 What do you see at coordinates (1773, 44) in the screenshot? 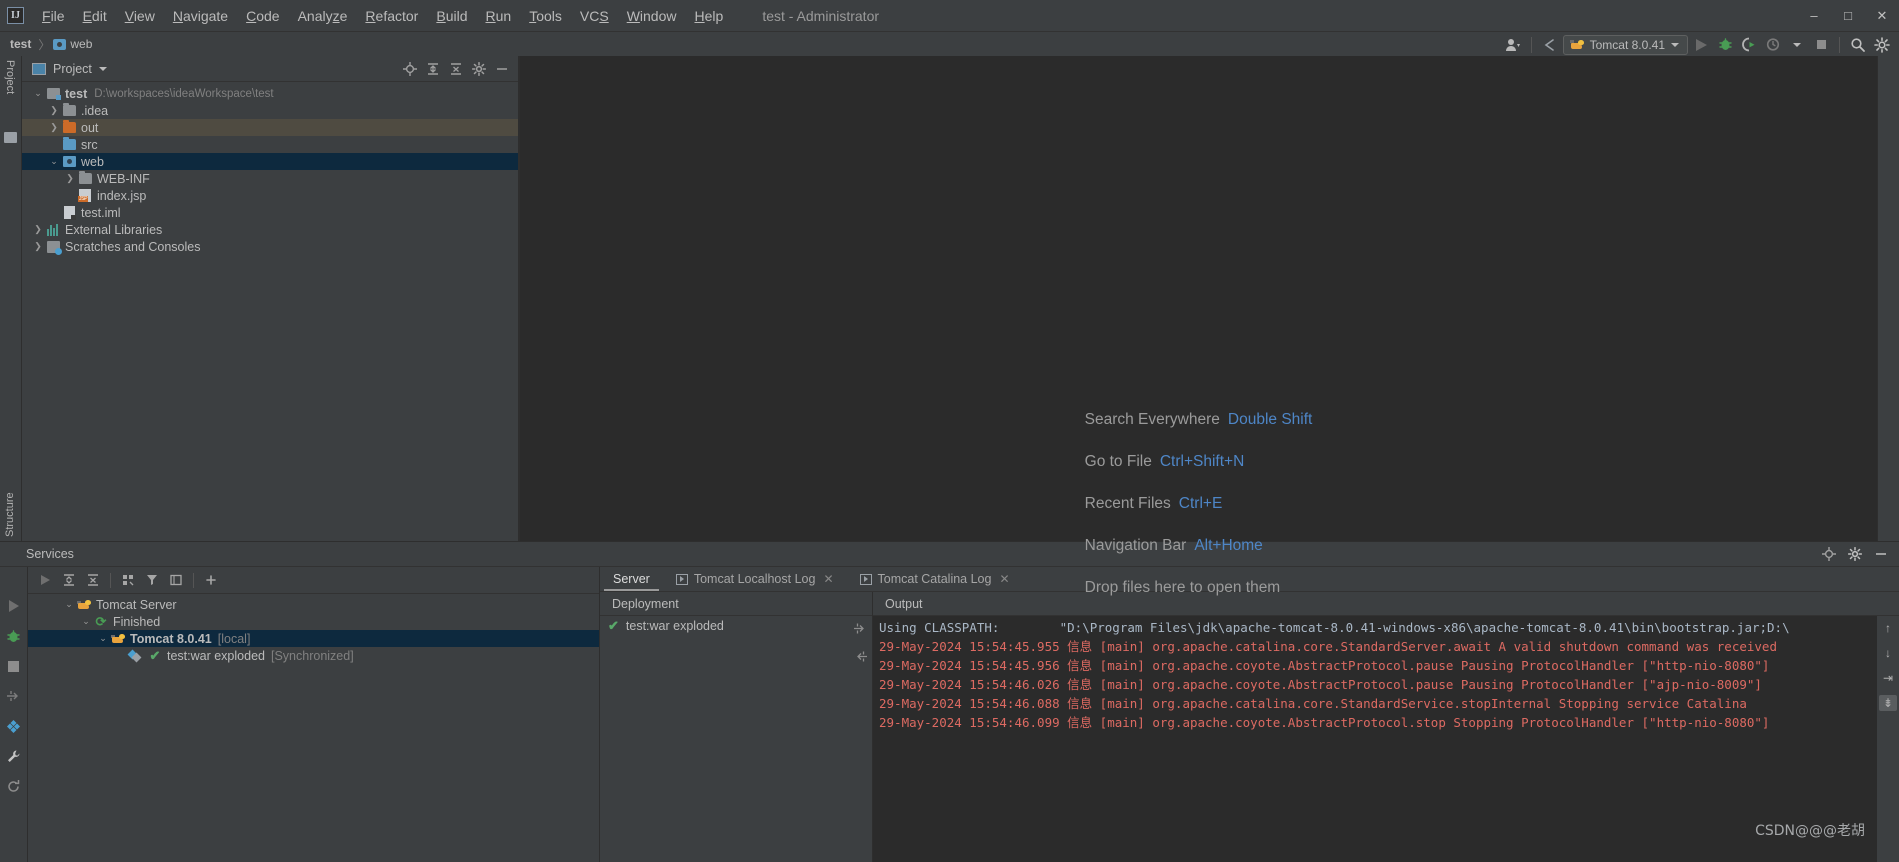
I see `profile-icon` at bounding box center [1773, 44].